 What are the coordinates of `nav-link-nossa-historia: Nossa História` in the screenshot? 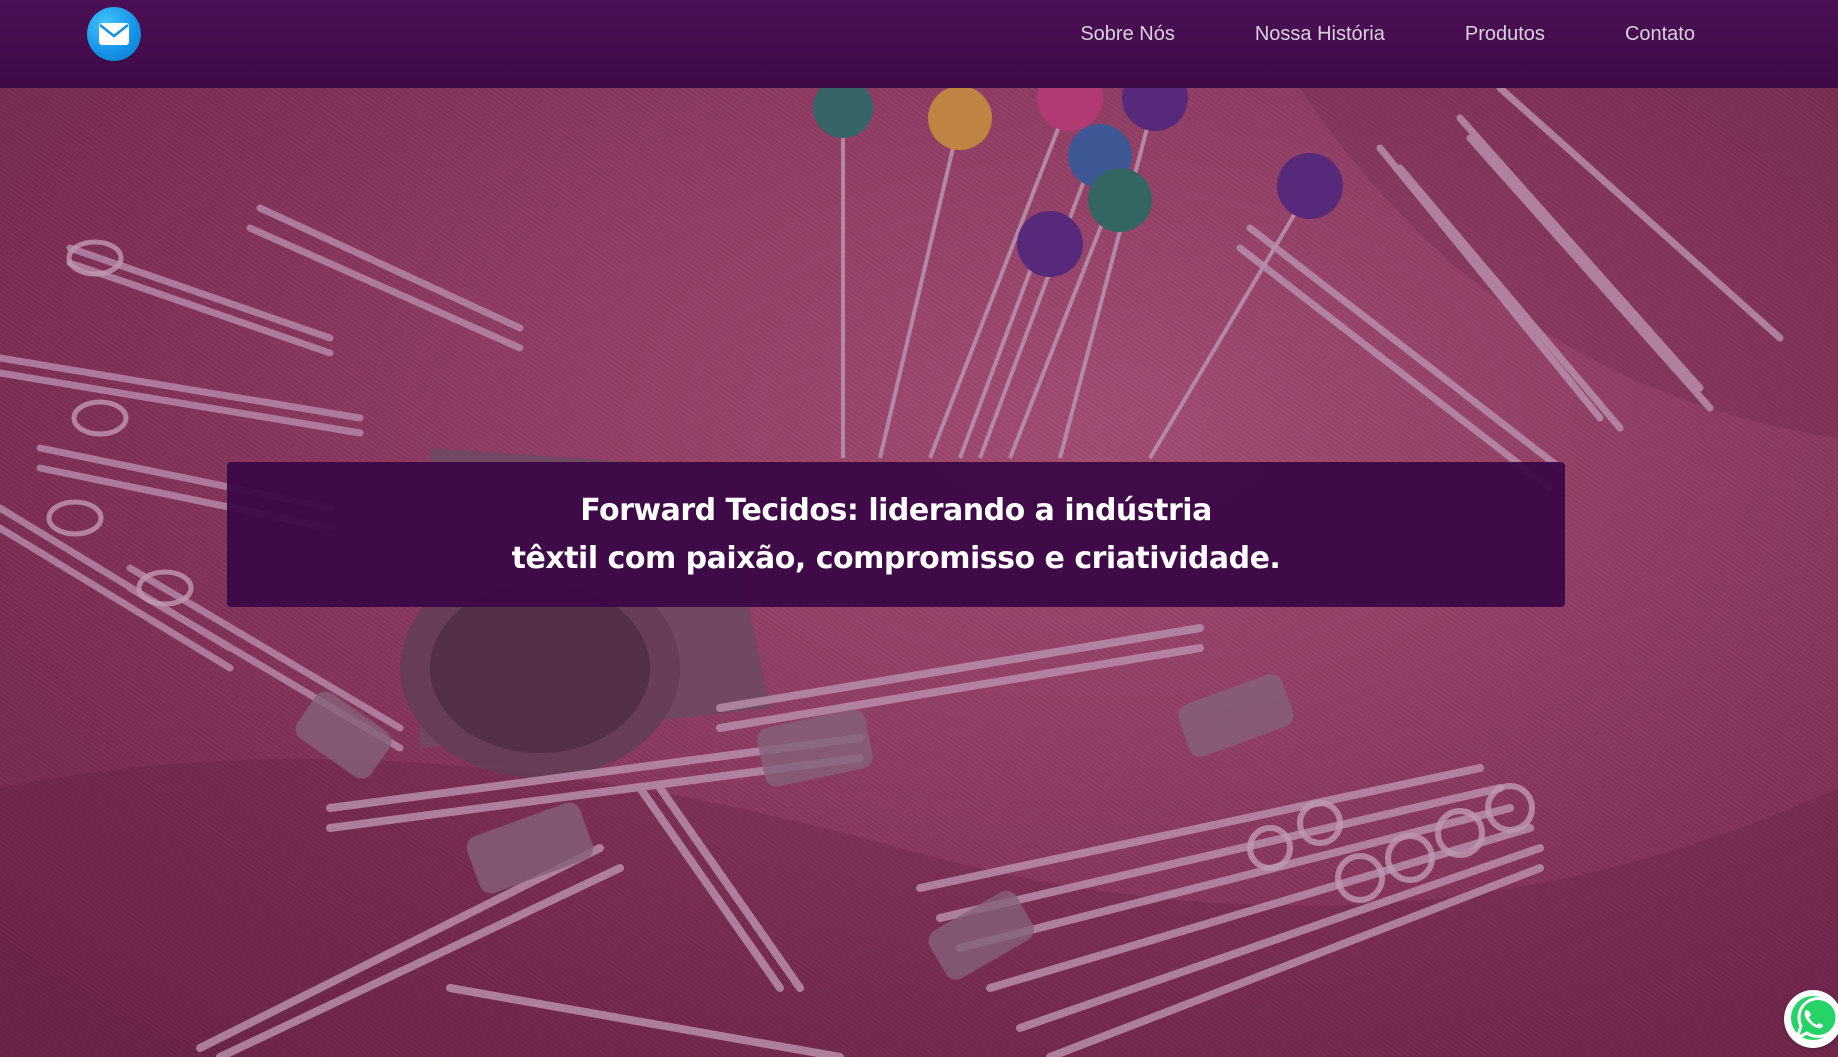 It's located at (1320, 34).